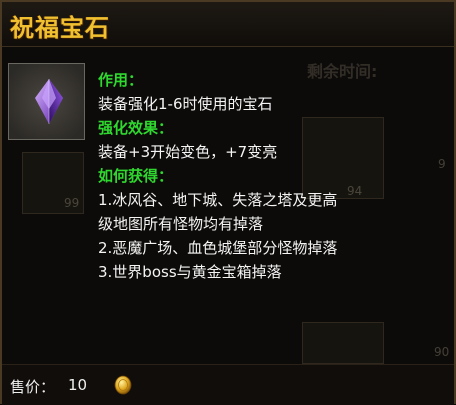 The width and height of the screenshot is (456, 405). What do you see at coordinates (136, 128) in the screenshot?
I see `section-heading-effect: 强化效果：` at bounding box center [136, 128].